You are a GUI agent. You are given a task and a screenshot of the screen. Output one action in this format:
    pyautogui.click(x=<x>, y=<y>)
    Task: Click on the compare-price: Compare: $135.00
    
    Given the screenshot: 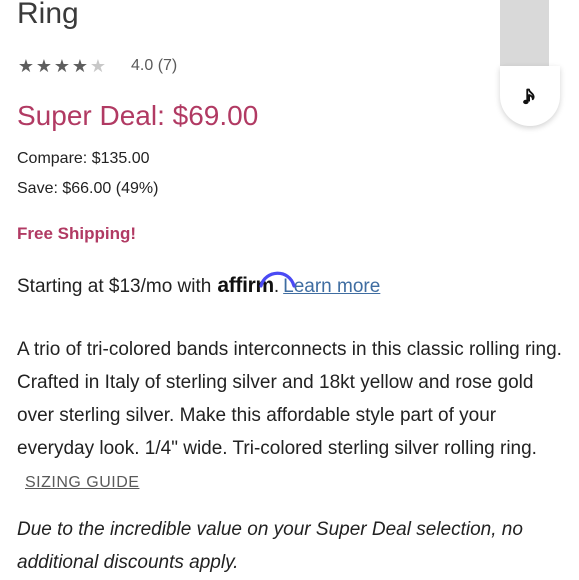 What is the action you would take?
    pyautogui.click(x=83, y=158)
    